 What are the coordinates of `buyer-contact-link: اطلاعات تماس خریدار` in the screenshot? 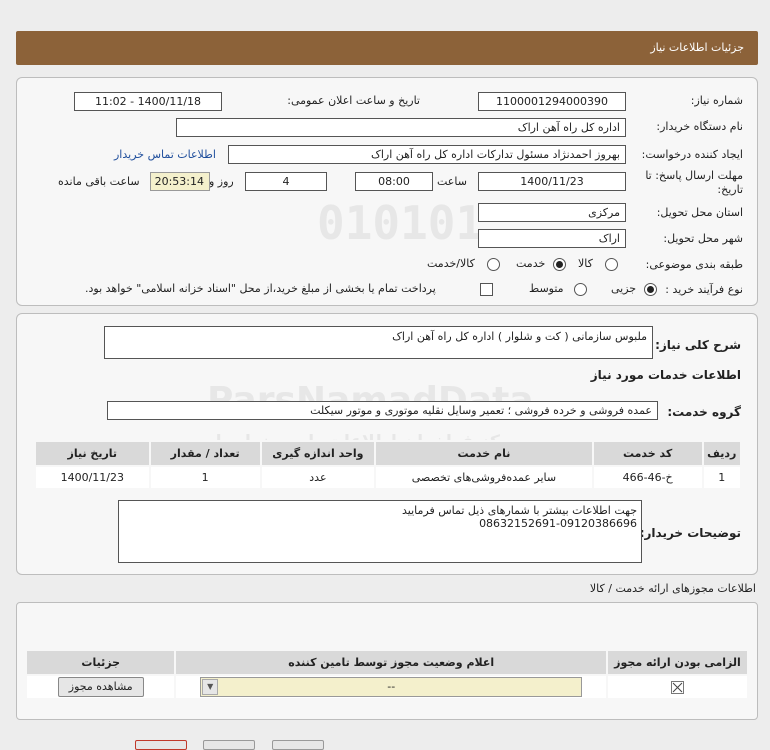 It's located at (165, 154).